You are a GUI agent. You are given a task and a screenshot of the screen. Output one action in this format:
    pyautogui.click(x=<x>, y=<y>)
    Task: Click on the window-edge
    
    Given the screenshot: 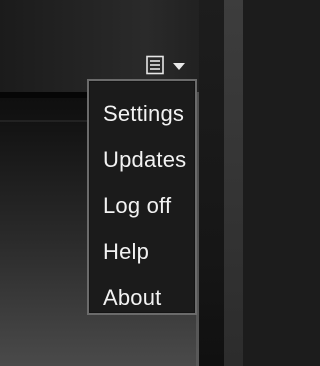 What is the action you would take?
    pyautogui.click(x=233, y=183)
    